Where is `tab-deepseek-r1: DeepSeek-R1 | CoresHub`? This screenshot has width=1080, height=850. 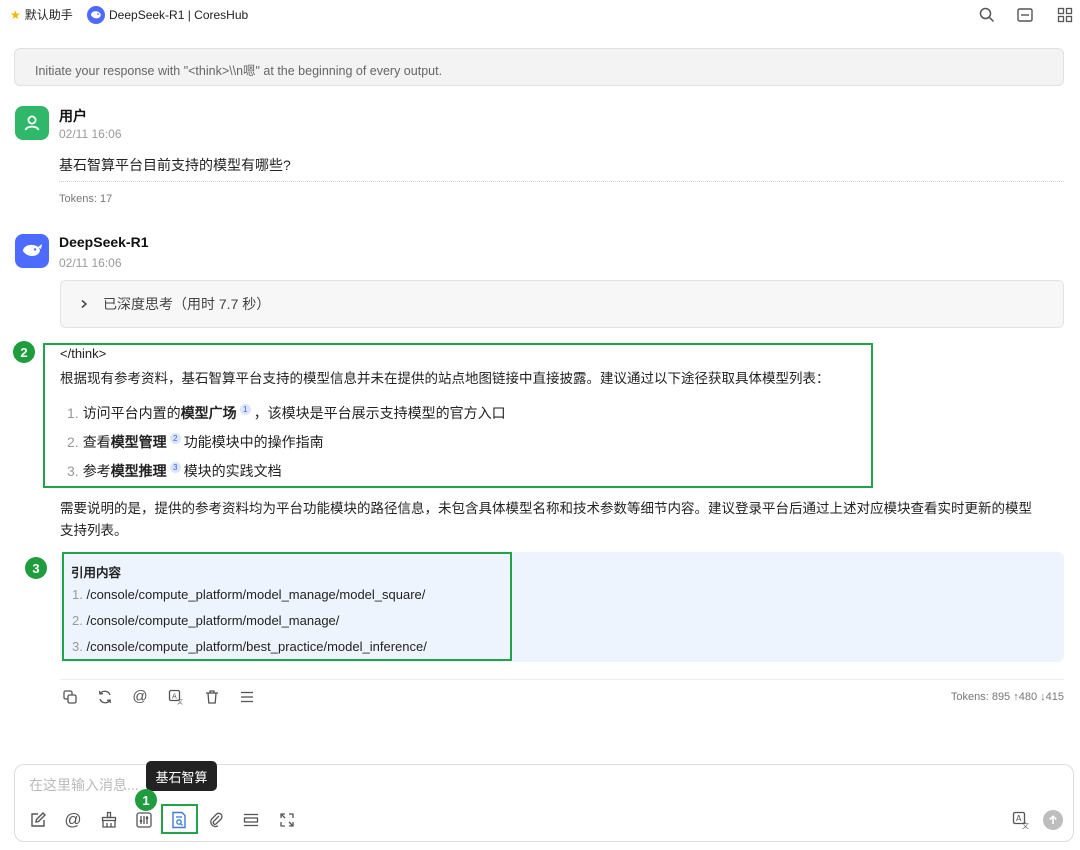 tab-deepseek-r1: DeepSeek-R1 | CoresHub is located at coordinates (167, 15).